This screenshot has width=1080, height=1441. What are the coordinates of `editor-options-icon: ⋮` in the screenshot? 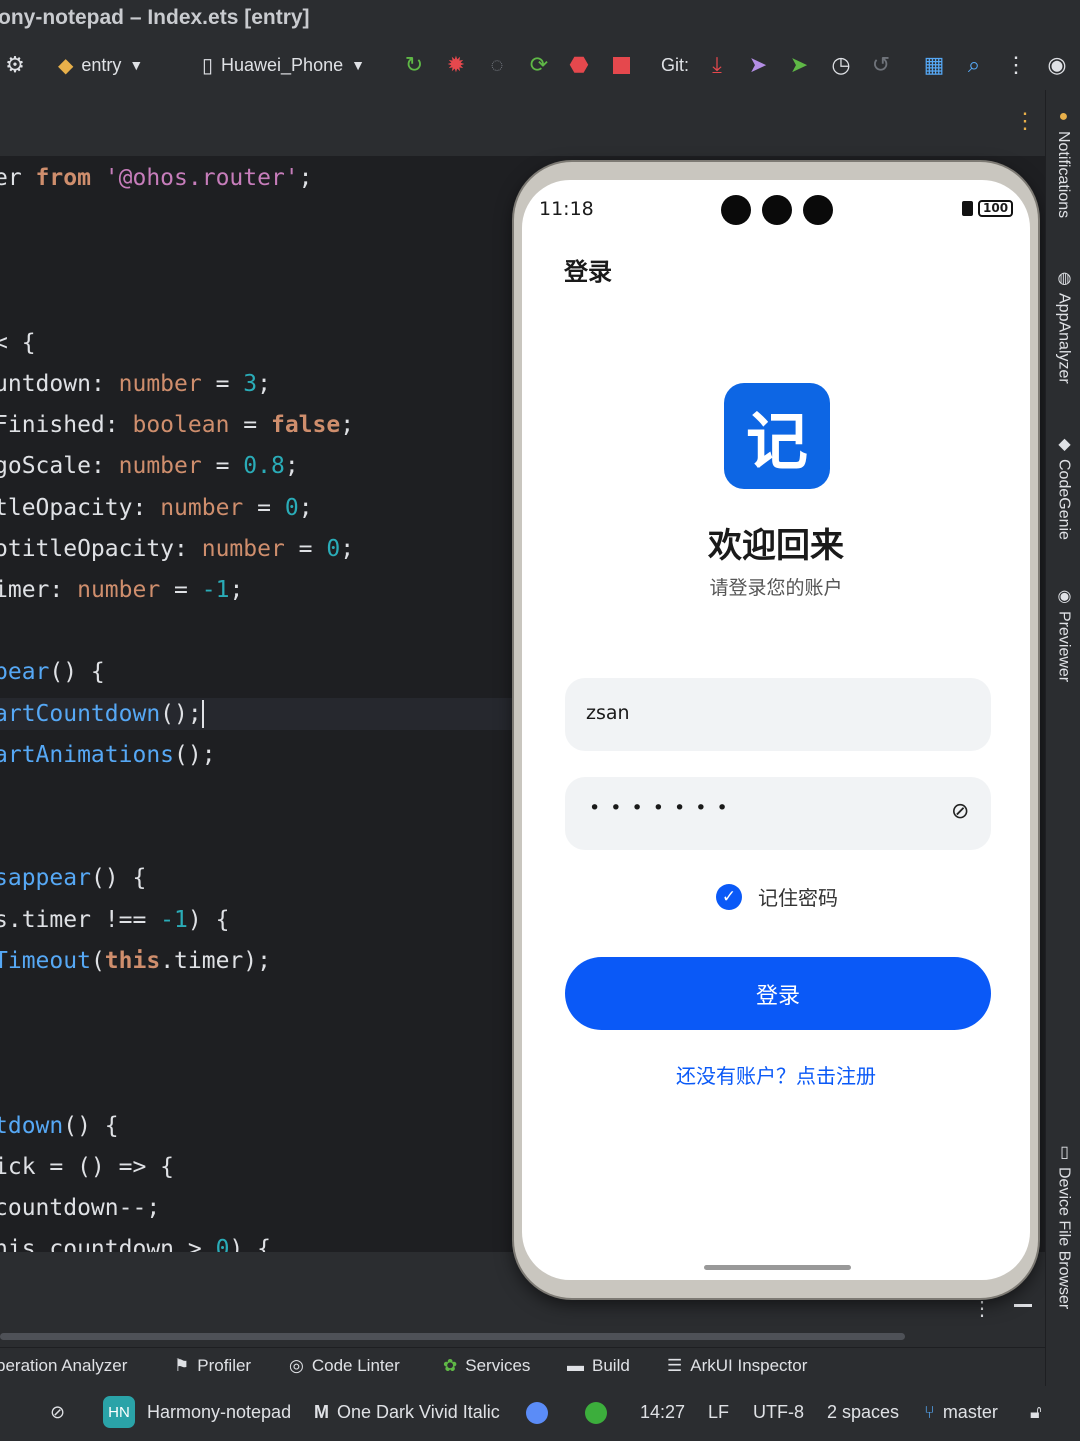 It's located at (1025, 121).